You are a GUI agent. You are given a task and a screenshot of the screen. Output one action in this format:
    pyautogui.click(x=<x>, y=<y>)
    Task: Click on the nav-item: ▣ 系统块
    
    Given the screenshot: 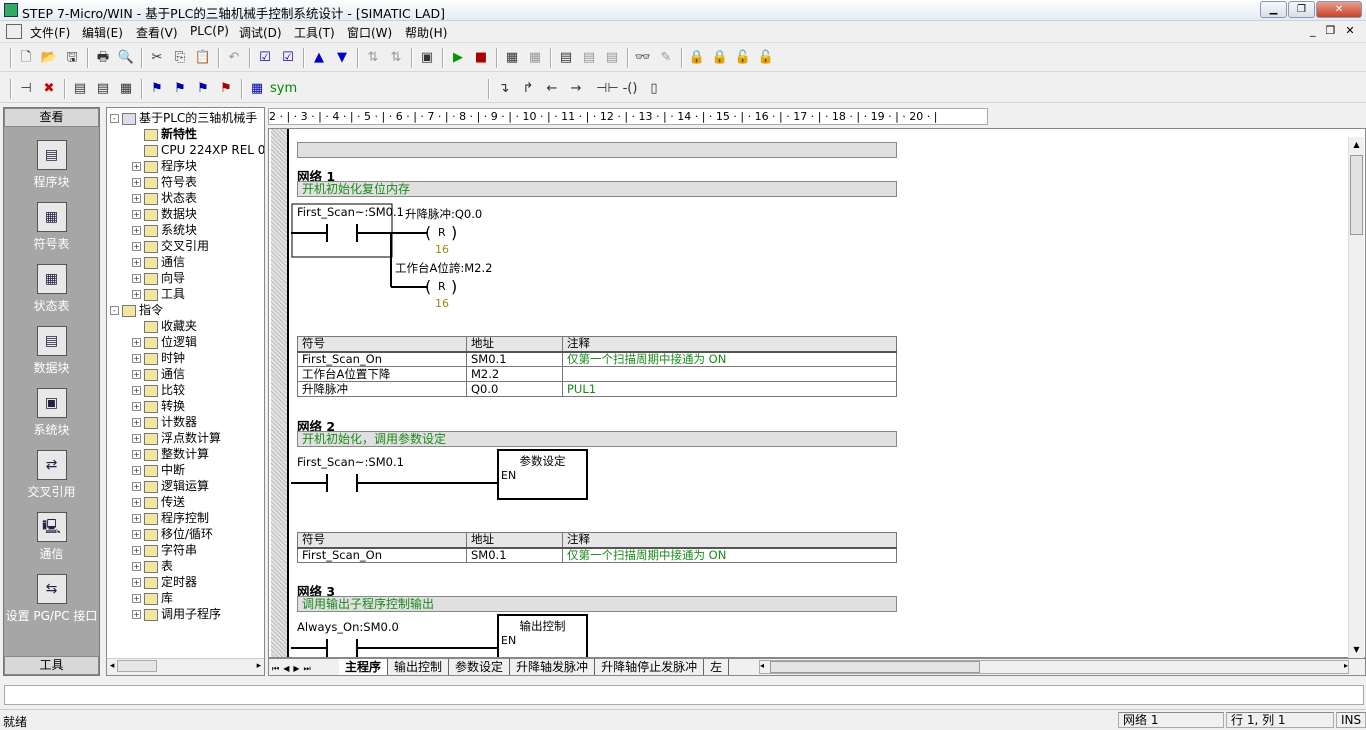 What is the action you would take?
    pyautogui.click(x=51, y=418)
    